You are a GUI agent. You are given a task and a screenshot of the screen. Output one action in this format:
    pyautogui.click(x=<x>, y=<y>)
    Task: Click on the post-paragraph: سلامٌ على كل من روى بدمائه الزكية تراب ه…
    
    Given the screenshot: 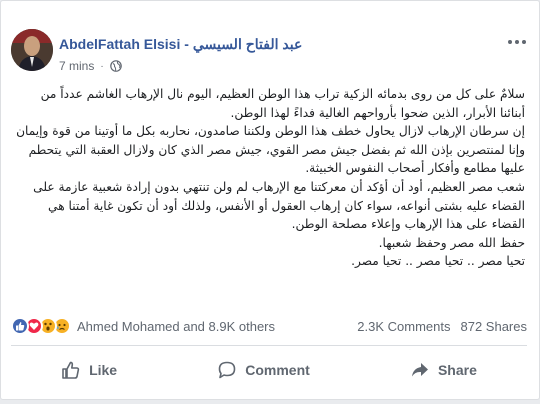 What is the action you would take?
    pyautogui.click(x=282, y=103)
    